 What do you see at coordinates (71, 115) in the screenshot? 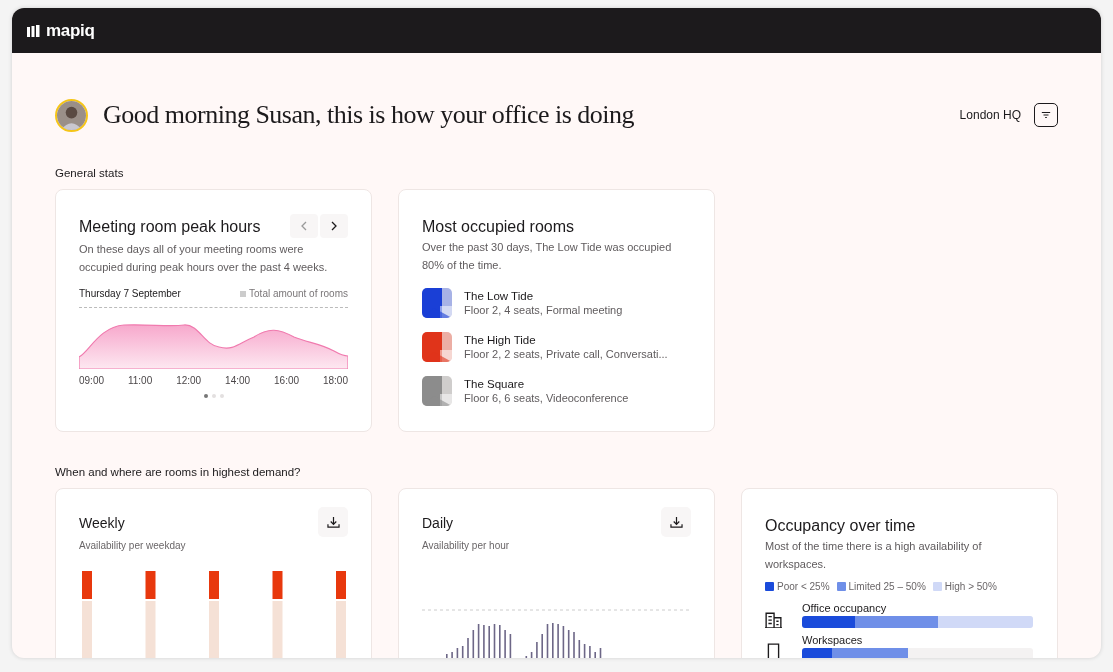
I see `avatar` at bounding box center [71, 115].